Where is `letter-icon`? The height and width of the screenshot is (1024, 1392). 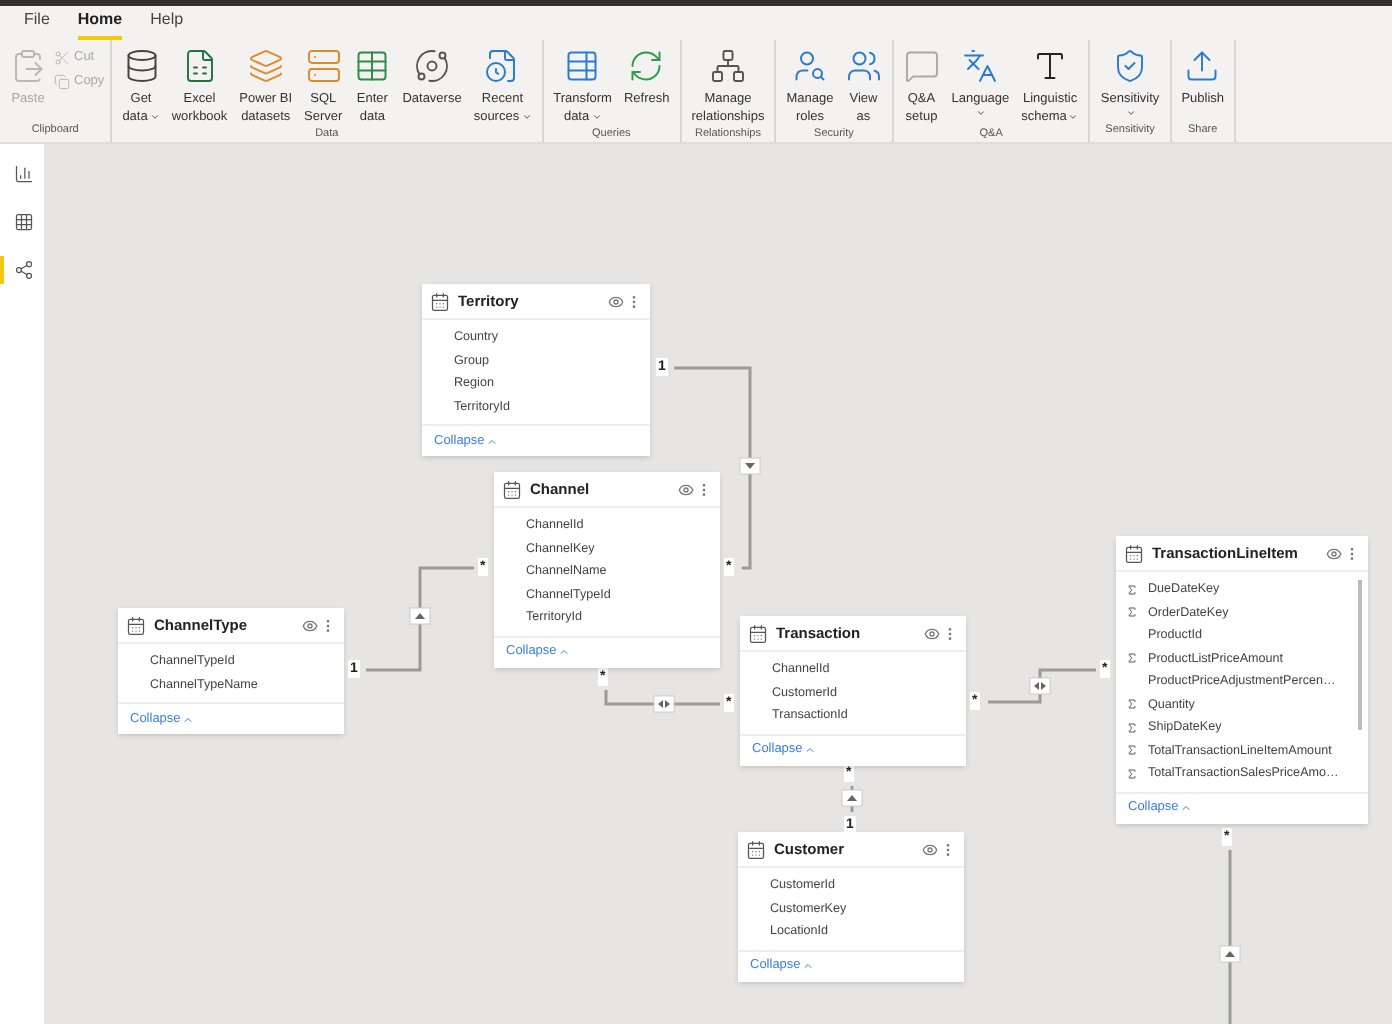 letter-icon is located at coordinates (1050, 66).